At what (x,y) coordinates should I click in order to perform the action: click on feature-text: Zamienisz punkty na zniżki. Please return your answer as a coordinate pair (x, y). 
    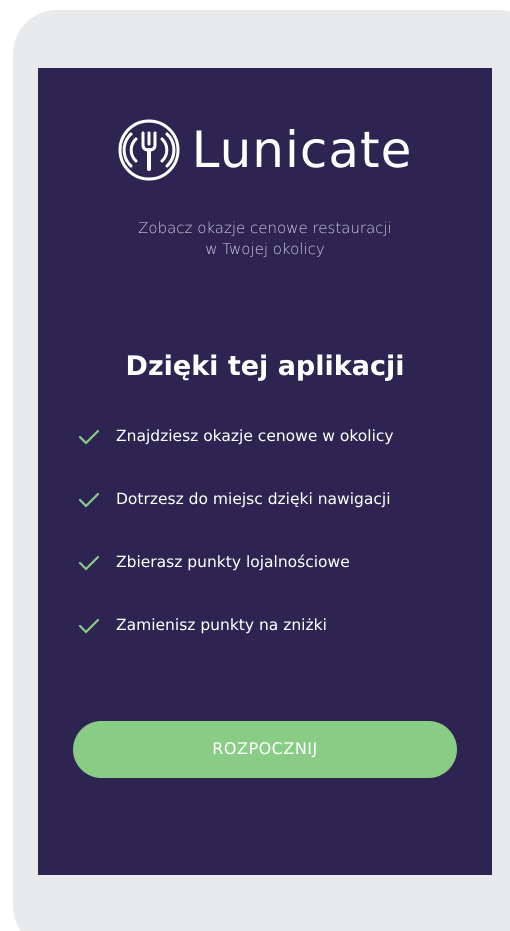
    Looking at the image, I should click on (221, 625).